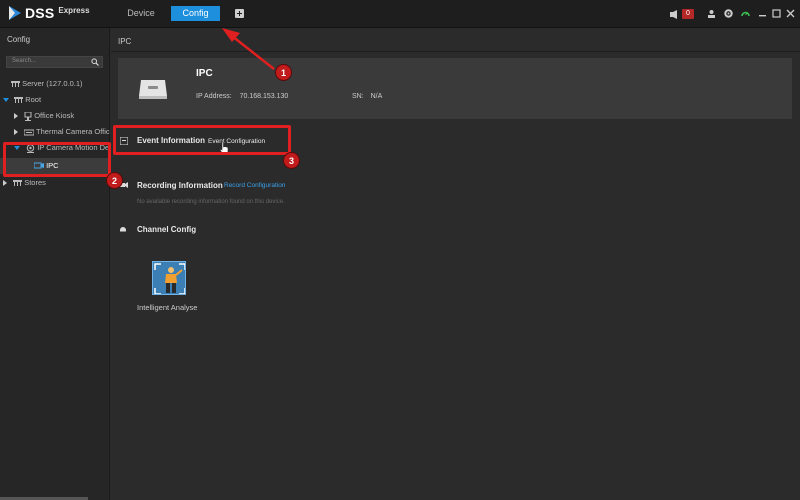 Image resolution: width=800 pixels, height=500 pixels. I want to click on tab-config: Config, so click(195, 13).